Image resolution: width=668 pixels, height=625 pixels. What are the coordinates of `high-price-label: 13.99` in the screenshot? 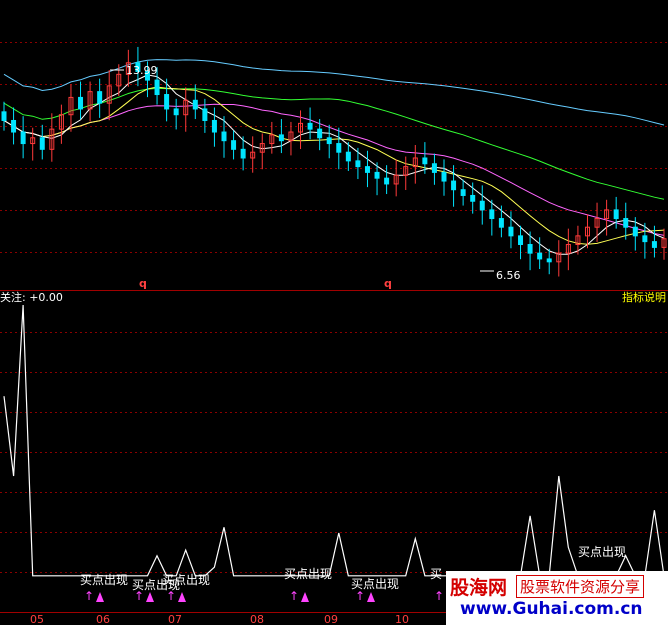 It's located at (142, 70).